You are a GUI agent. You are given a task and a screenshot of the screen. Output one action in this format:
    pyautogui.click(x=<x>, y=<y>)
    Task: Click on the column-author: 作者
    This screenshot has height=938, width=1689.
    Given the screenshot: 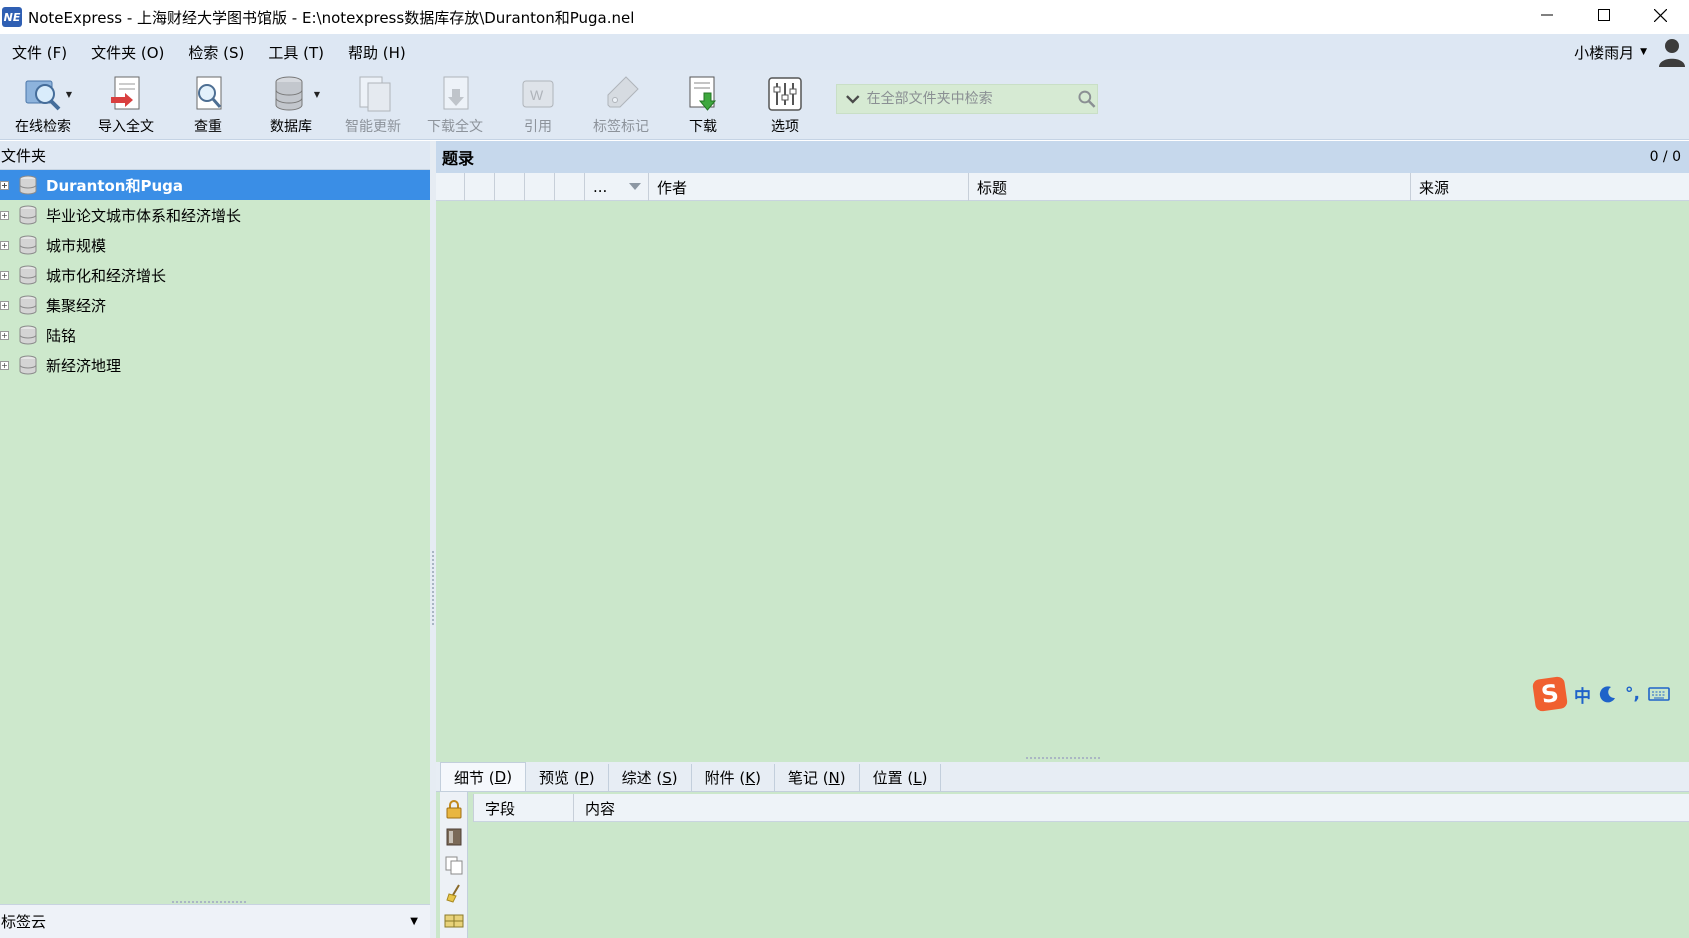 What is the action you would take?
    pyautogui.click(x=808, y=187)
    